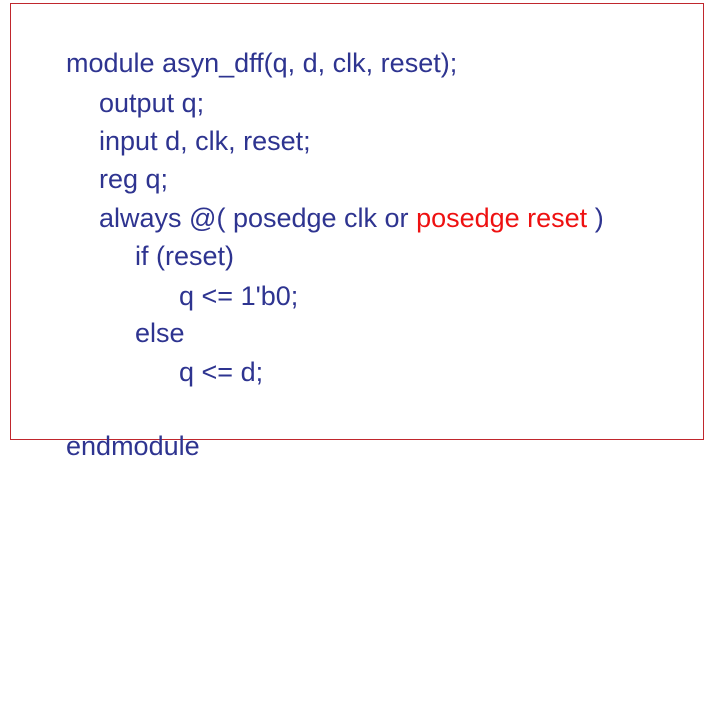 This screenshot has width=706, height=717. What do you see at coordinates (162, 239) in the screenshot?
I see `code-line-if: if (reset)` at bounding box center [162, 239].